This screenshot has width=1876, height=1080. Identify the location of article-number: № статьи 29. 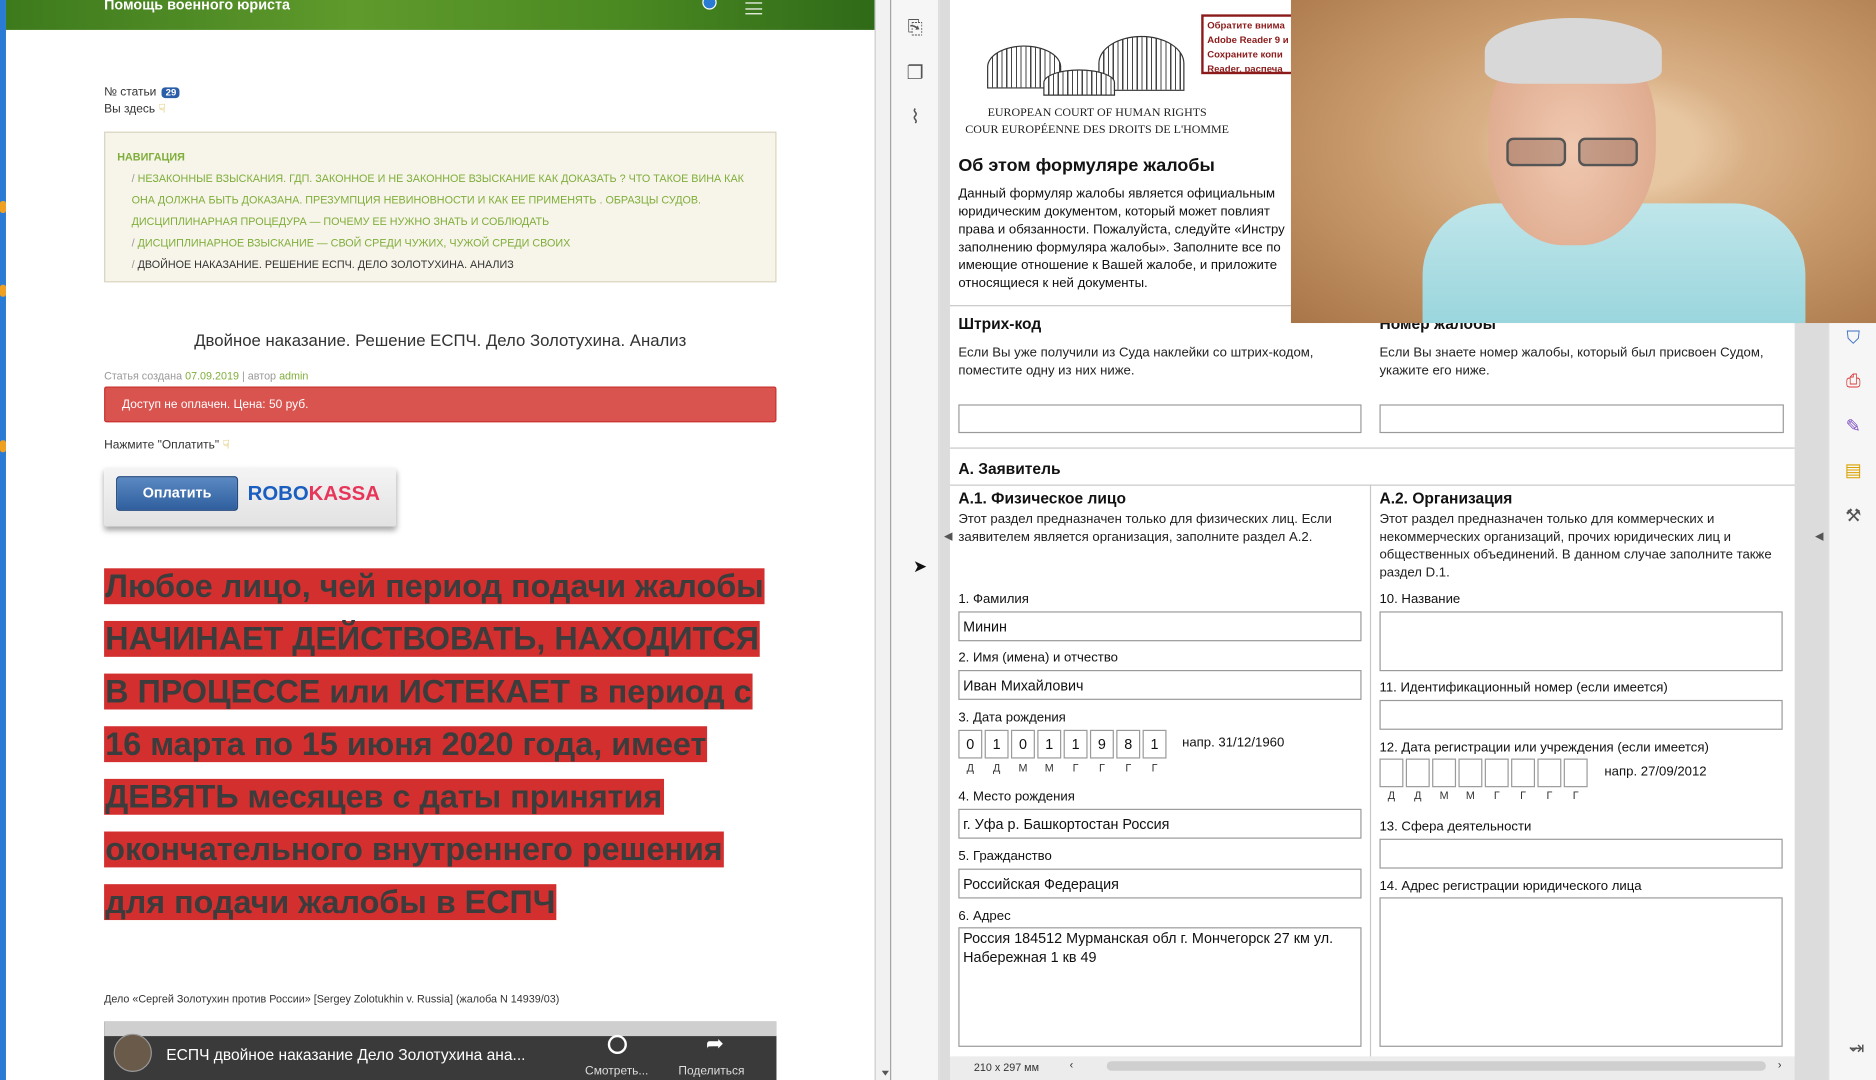
(142, 92).